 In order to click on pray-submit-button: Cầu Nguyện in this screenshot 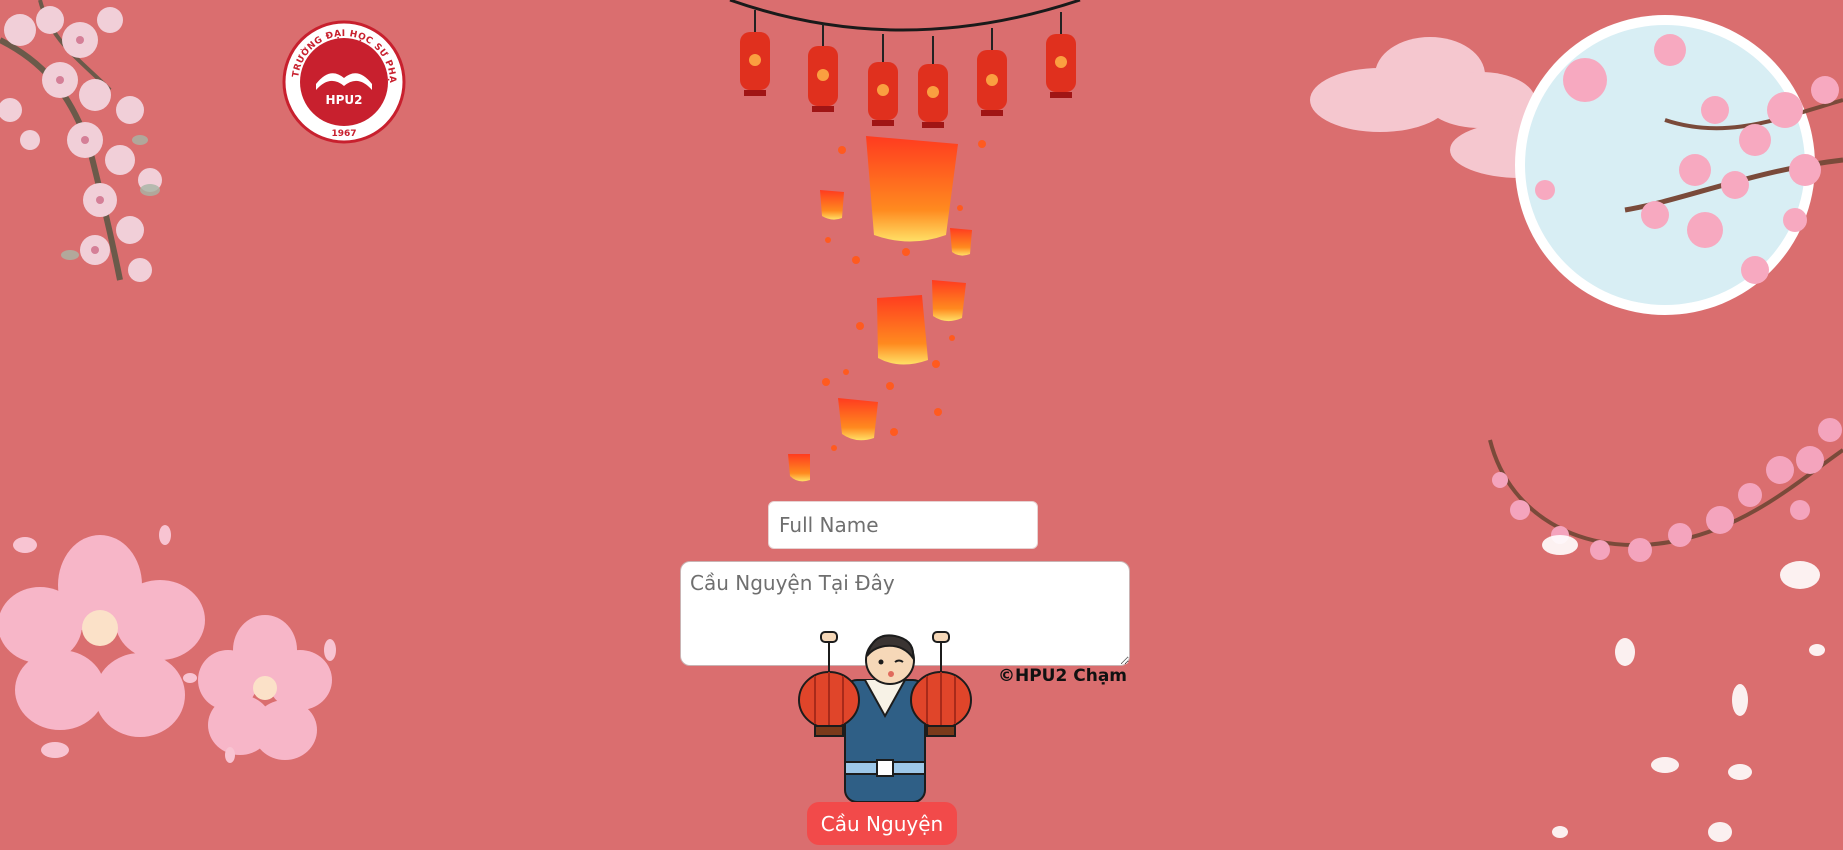, I will do `click(882, 823)`.